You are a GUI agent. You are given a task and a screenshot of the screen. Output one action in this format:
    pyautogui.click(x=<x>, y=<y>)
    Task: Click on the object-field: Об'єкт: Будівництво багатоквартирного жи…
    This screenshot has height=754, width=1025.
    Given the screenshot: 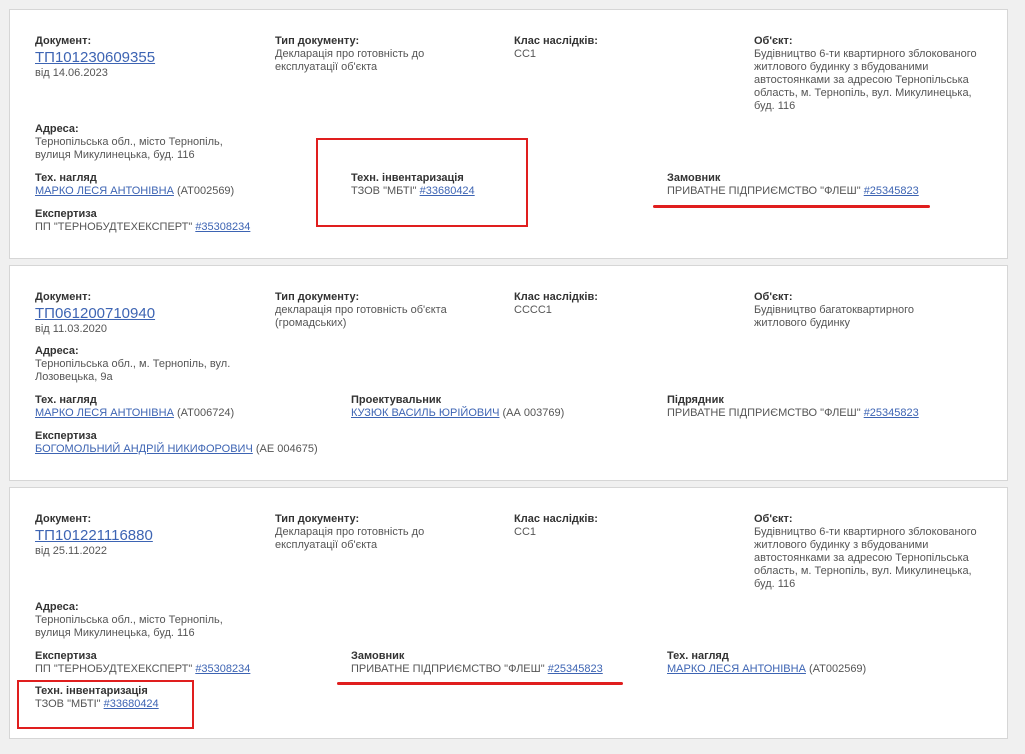 What is the action you would take?
    pyautogui.click(x=854, y=310)
    